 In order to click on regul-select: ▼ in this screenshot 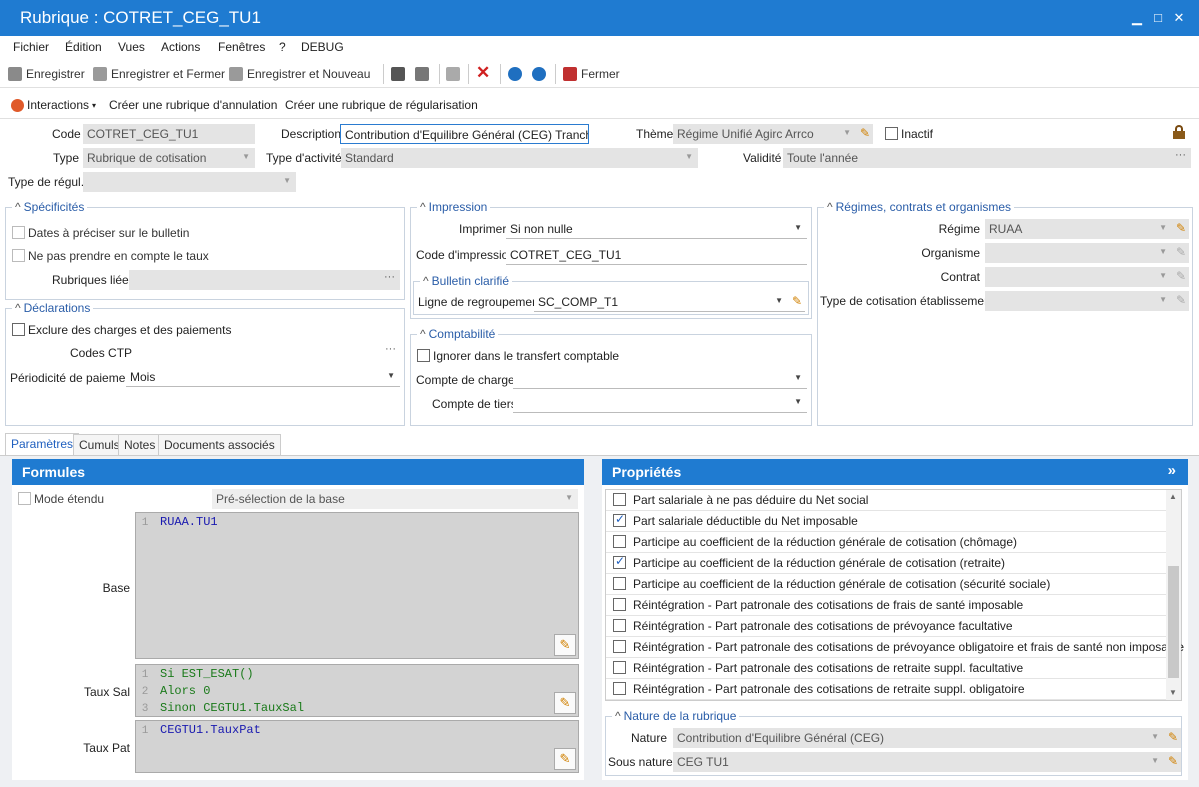, I will do `click(189, 182)`.